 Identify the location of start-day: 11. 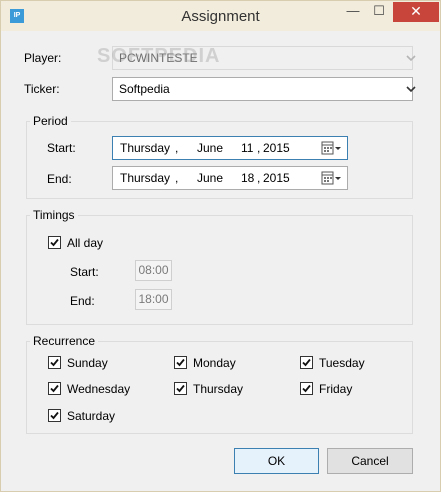
(247, 148).